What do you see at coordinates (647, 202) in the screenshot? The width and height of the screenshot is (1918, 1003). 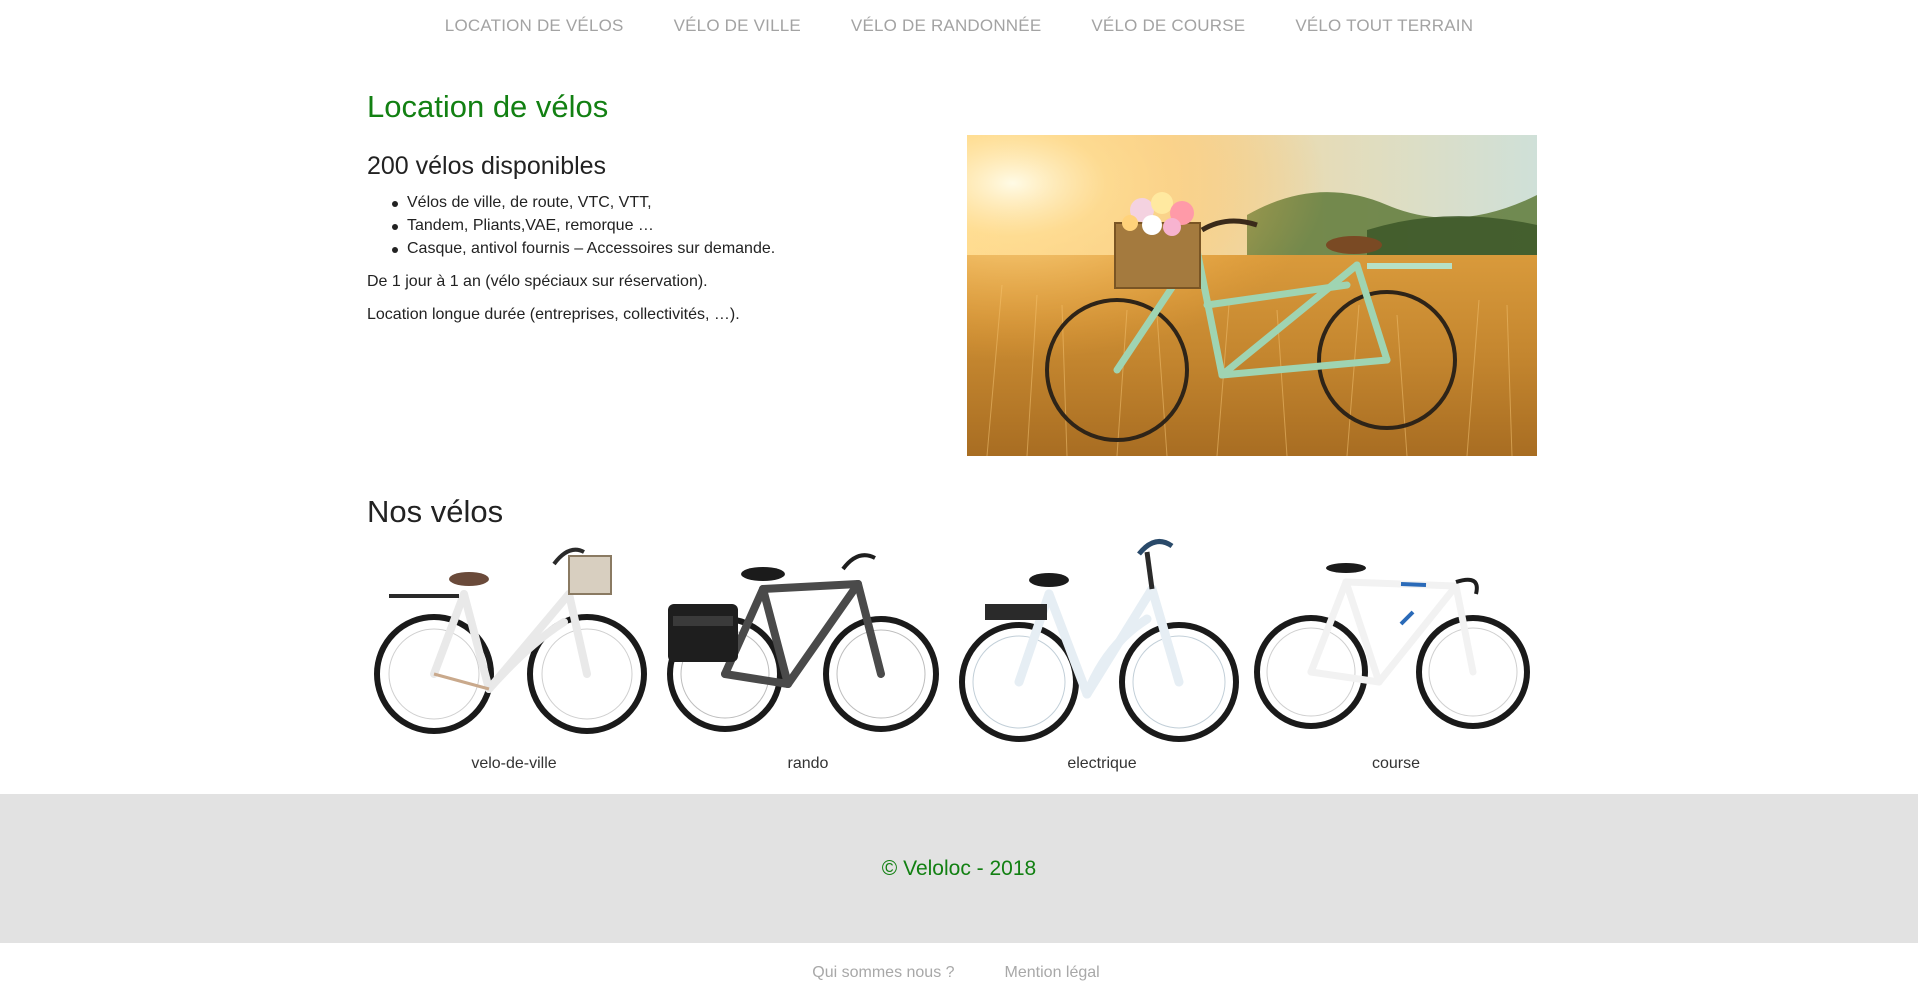 I see `feature-item: Vélos de ville, de route, VTC, VTT,` at bounding box center [647, 202].